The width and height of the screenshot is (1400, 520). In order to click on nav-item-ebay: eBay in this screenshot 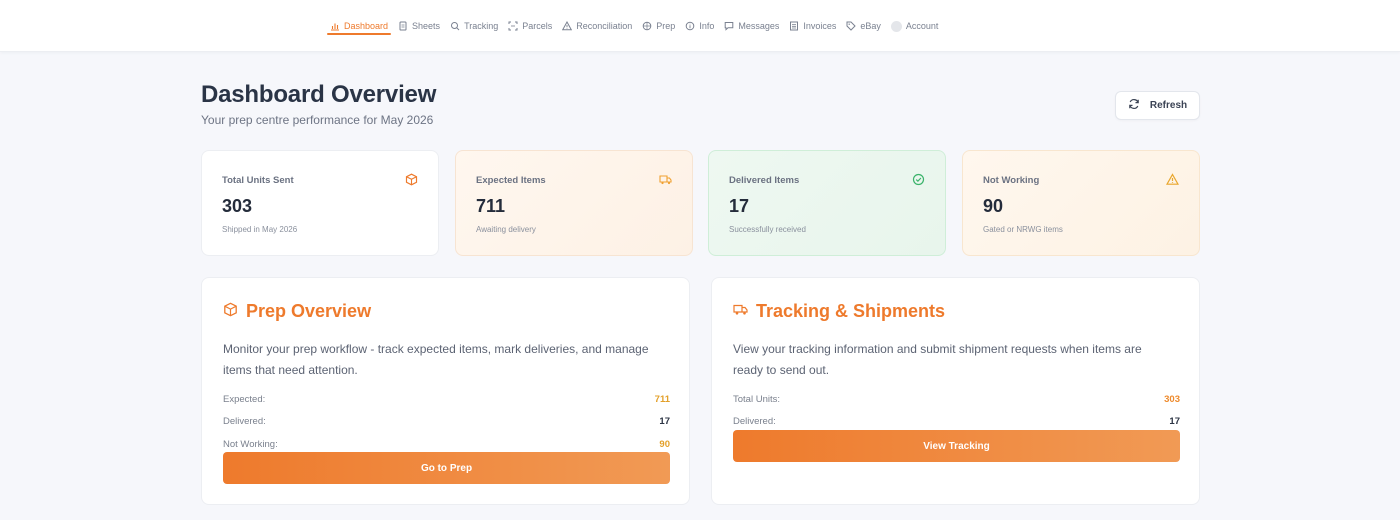, I will do `click(863, 26)`.